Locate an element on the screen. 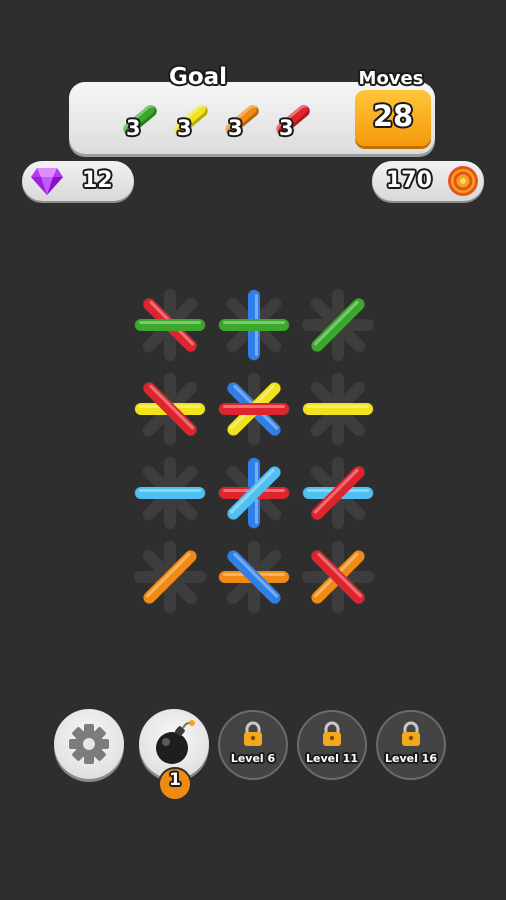  gem-count: 12 is located at coordinates (97, 180).